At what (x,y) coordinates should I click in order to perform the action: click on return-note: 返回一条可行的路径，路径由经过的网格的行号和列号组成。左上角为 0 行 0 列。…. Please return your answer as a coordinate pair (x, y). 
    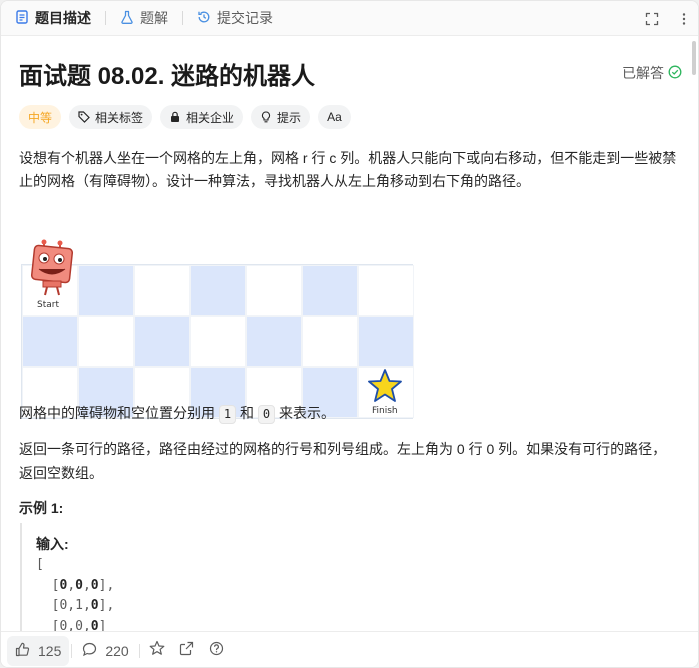
    Looking at the image, I should click on (343, 461).